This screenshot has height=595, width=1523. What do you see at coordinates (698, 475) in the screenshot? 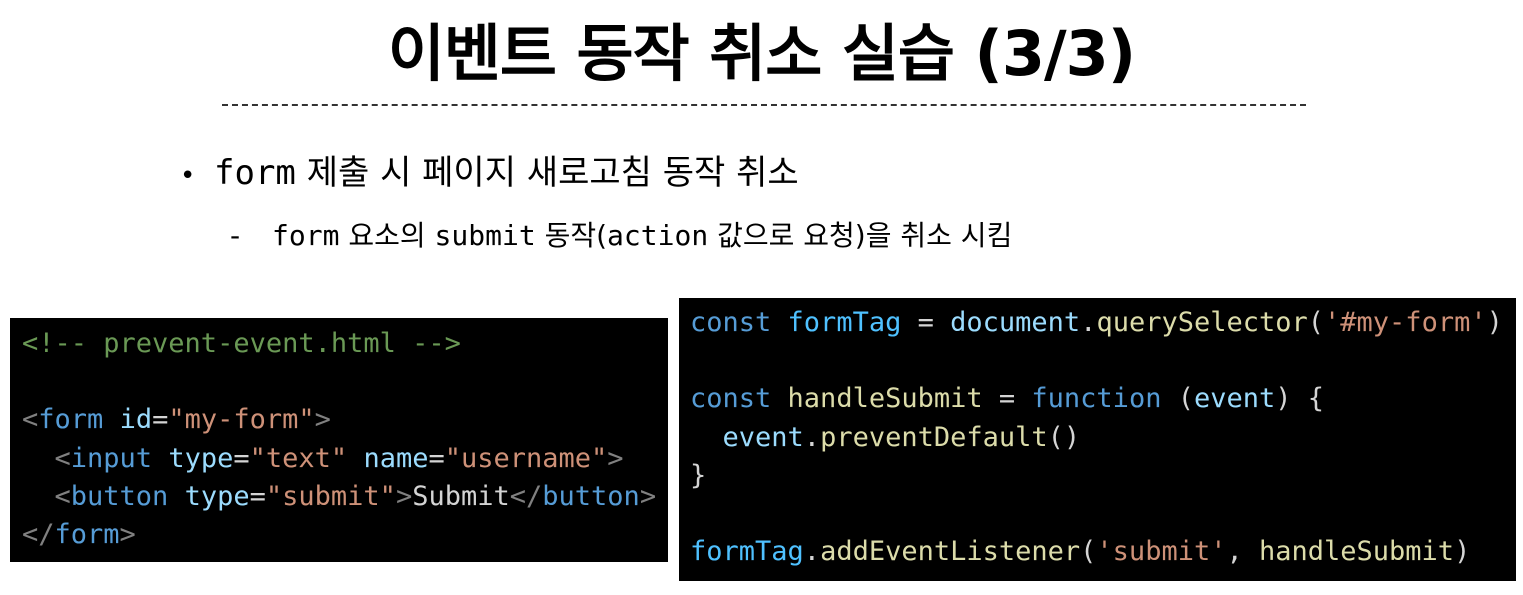
I see `code-line-close-brace: }` at bounding box center [698, 475].